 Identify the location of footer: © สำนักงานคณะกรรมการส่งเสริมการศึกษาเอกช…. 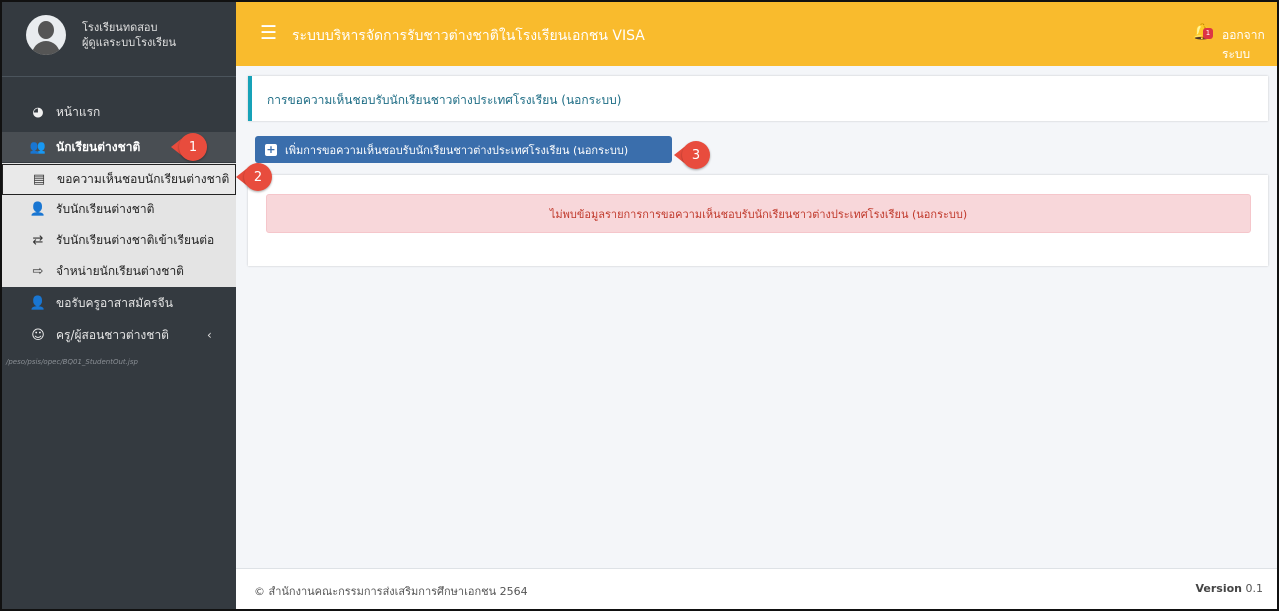
(756, 588).